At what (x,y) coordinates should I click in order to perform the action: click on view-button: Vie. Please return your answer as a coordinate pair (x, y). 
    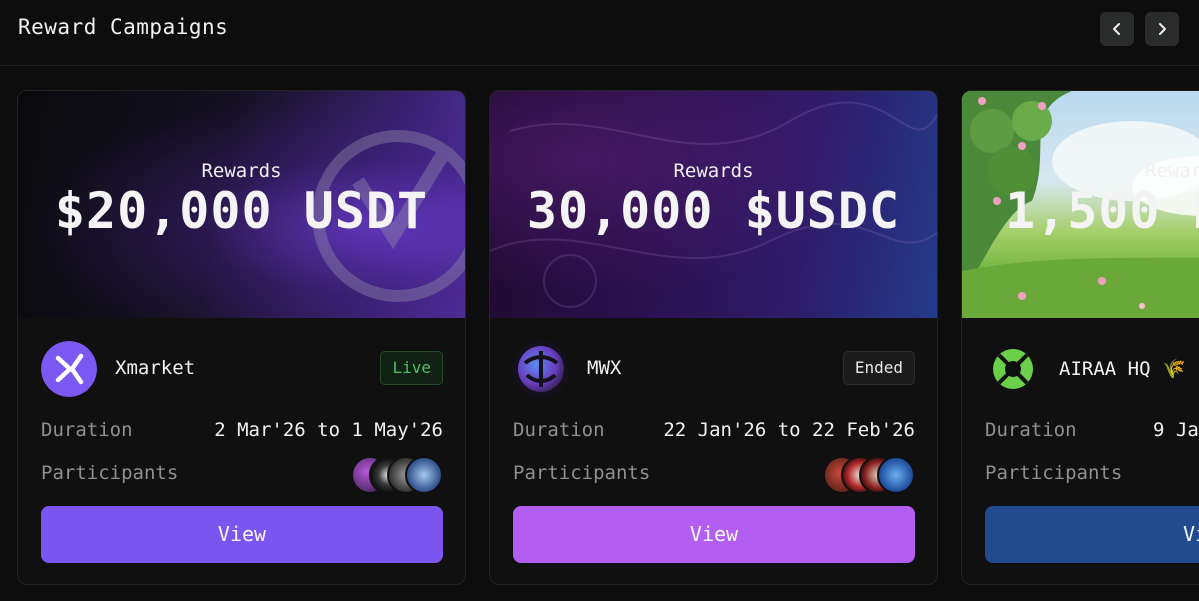
    Looking at the image, I should click on (1092, 534).